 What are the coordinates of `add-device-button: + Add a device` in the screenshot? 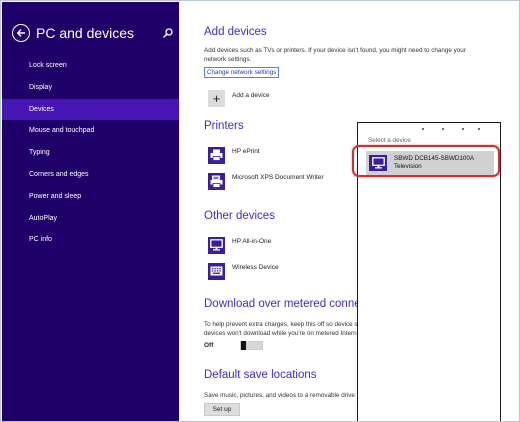 It's located at (239, 98).